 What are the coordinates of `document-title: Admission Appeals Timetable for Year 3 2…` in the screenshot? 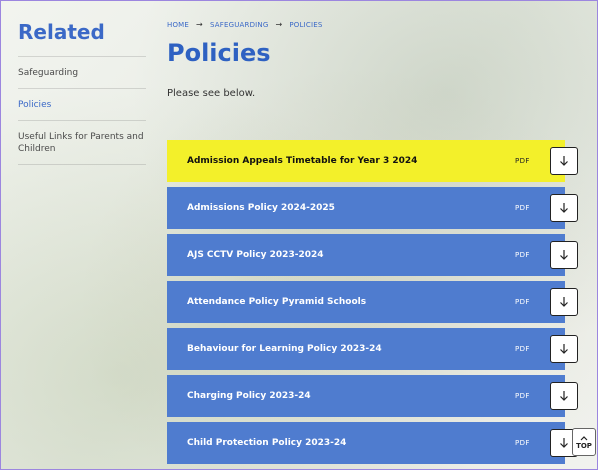 It's located at (302, 161).